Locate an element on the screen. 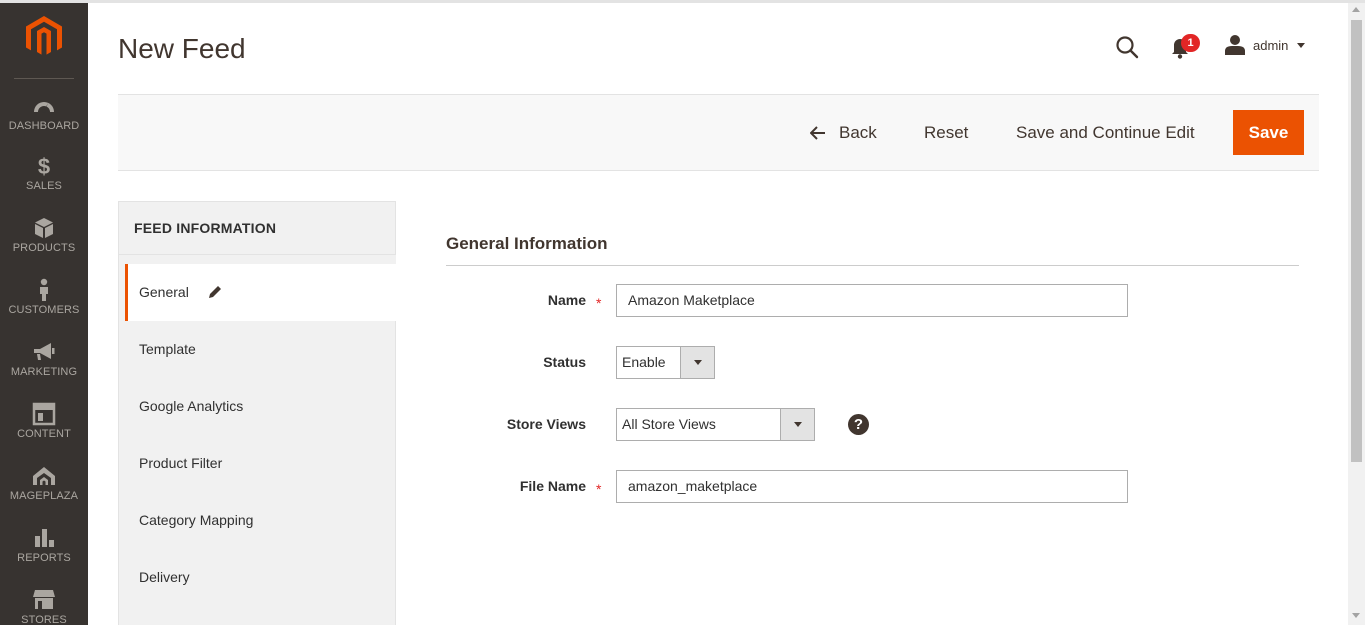  file-name-field-label: File Name is located at coordinates (552, 486).